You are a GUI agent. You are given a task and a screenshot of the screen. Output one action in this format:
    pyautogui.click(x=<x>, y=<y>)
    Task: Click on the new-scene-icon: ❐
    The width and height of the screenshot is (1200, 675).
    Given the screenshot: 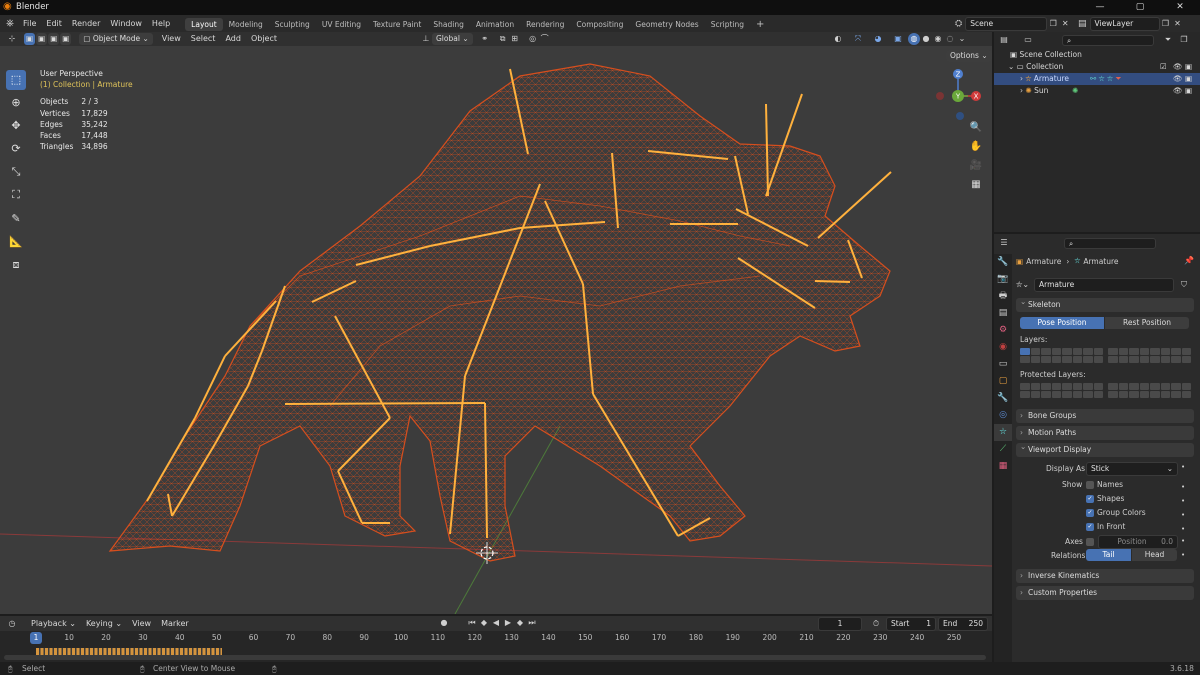 What is the action you would take?
    pyautogui.click(x=1053, y=24)
    